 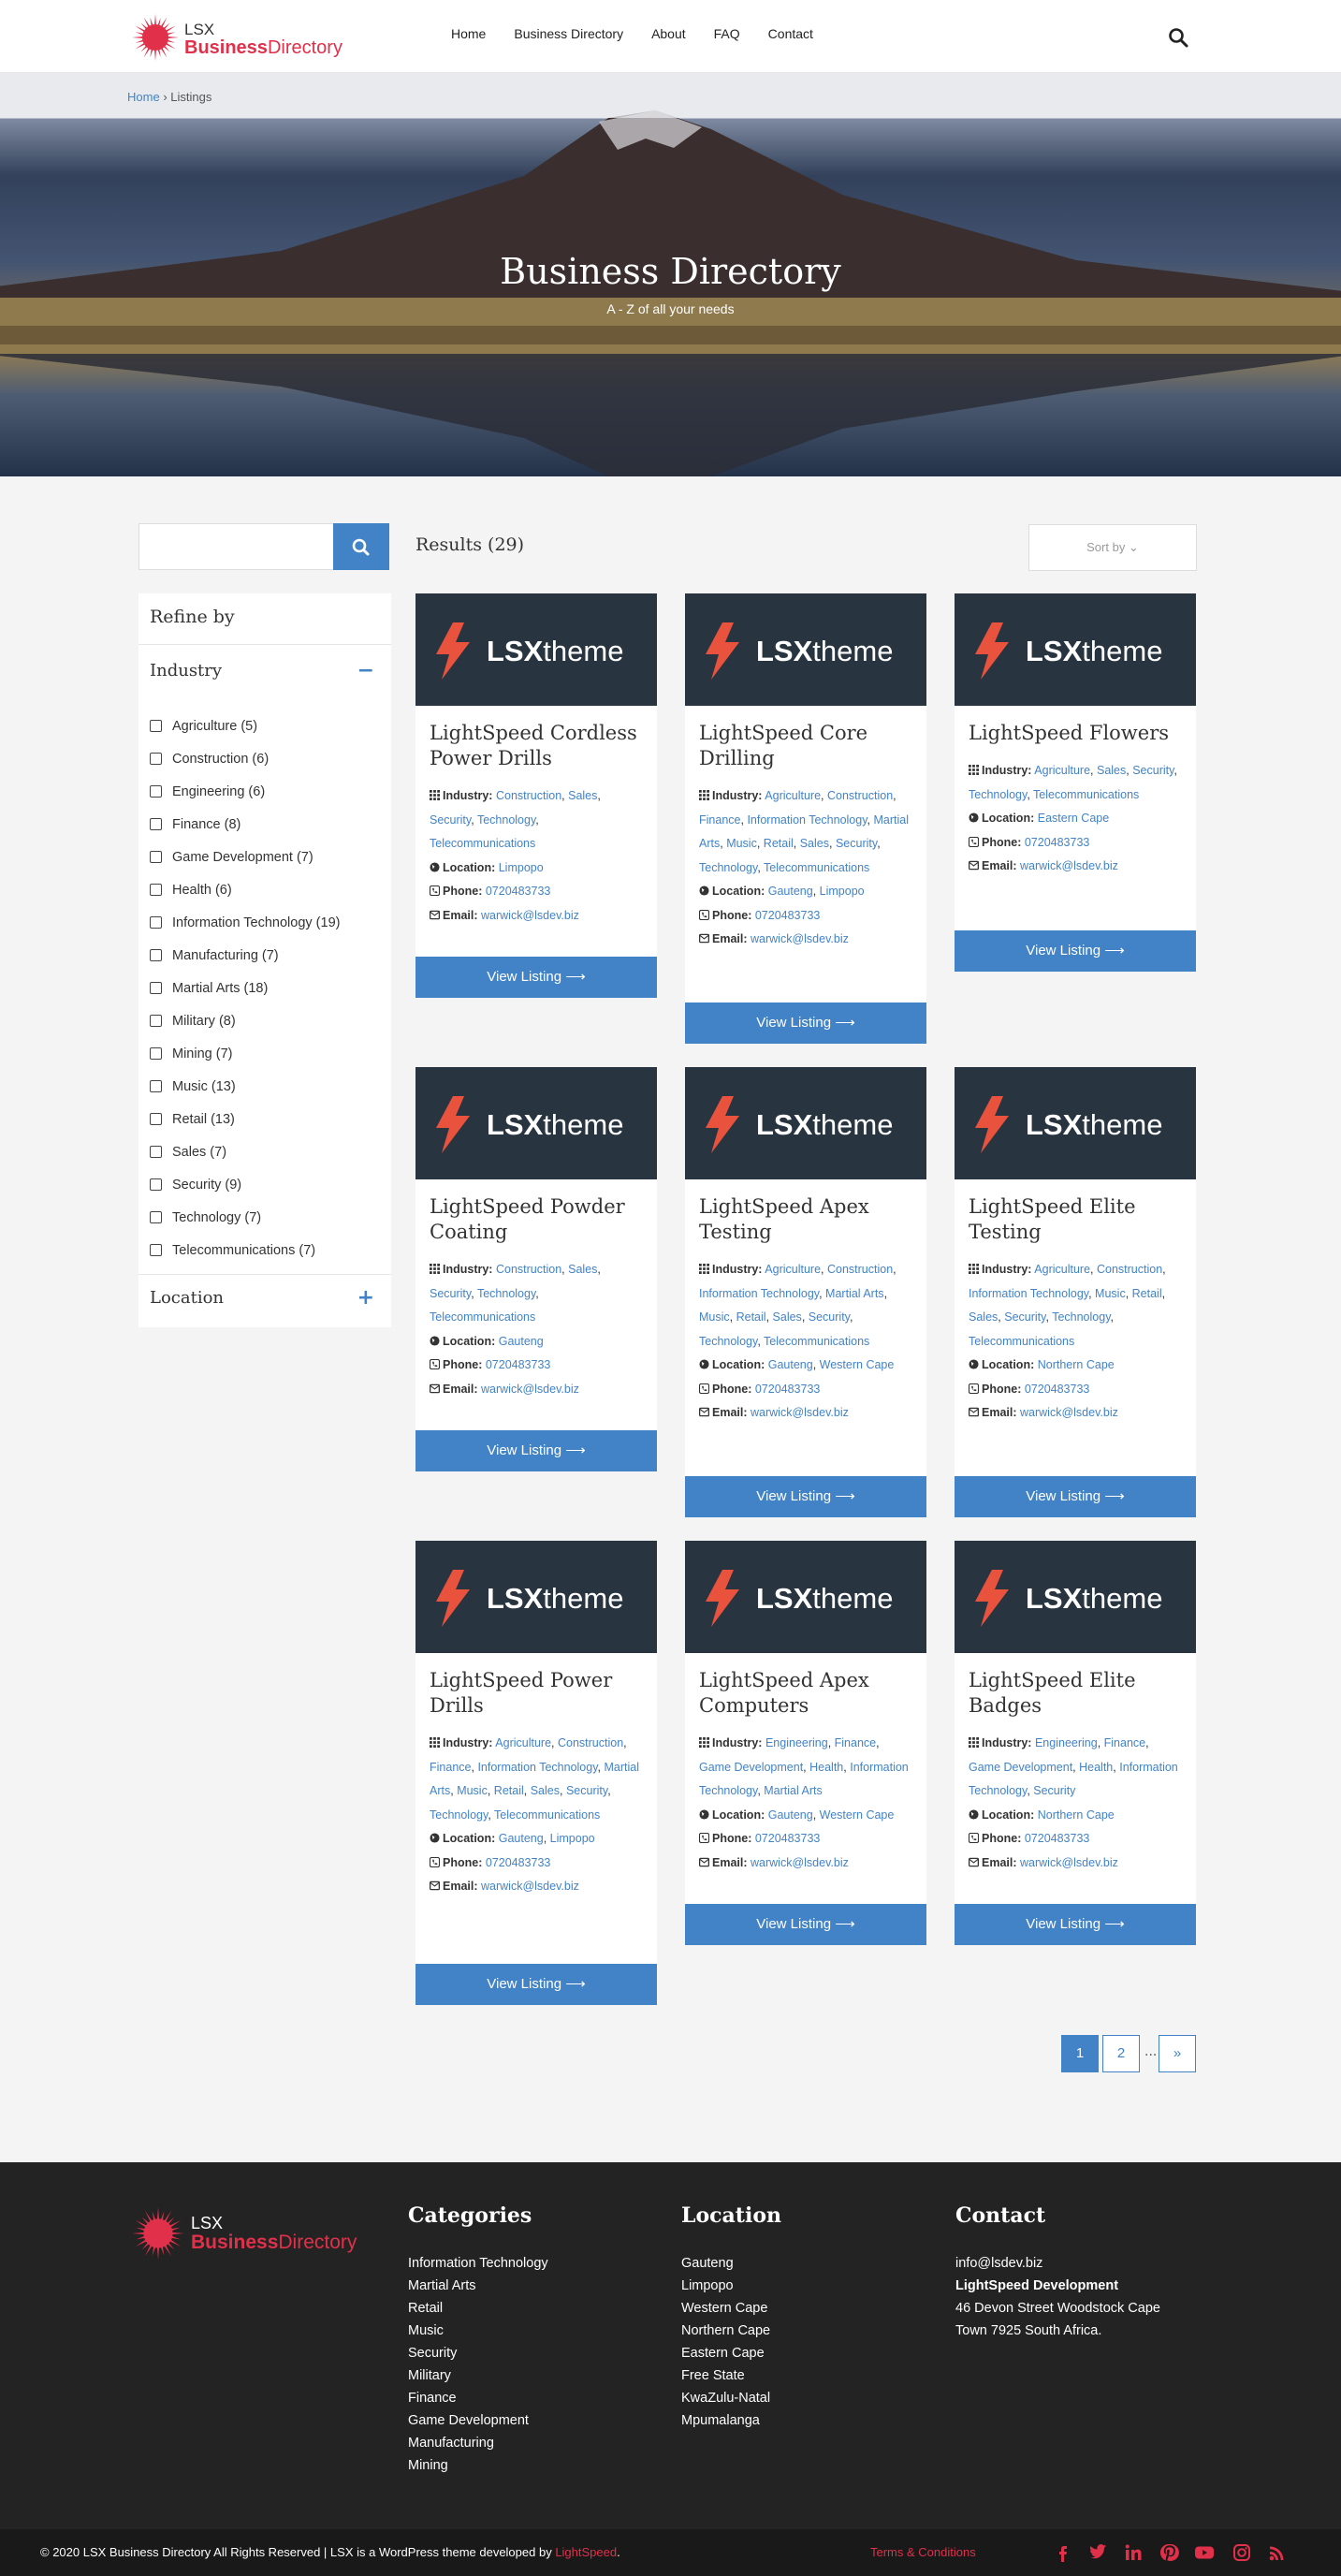 What do you see at coordinates (1112, 547) in the screenshot?
I see `sort-dropdown: Sort by ⌄` at bounding box center [1112, 547].